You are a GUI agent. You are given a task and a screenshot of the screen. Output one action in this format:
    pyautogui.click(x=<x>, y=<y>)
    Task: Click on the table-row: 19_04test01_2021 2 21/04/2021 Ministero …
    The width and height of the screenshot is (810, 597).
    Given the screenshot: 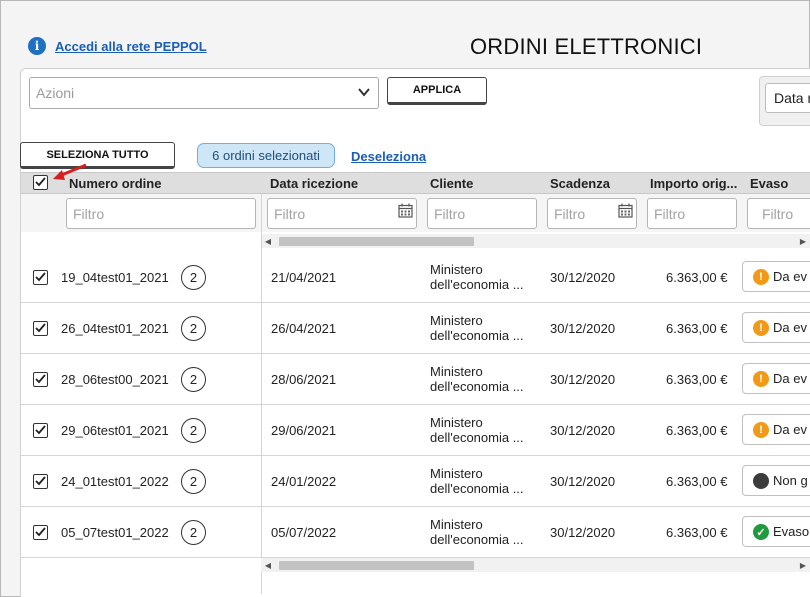 What is the action you would take?
    pyautogui.click(x=415, y=277)
    